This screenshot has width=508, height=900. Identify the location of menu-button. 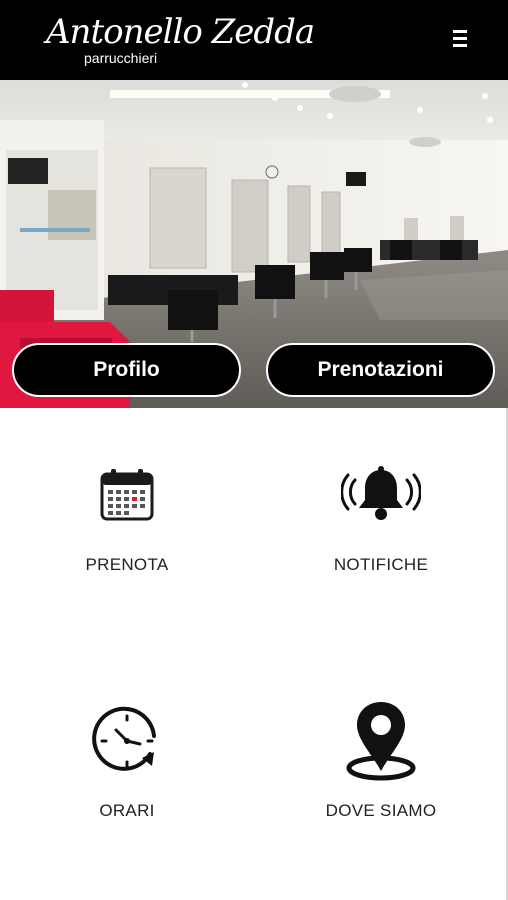
(460, 39).